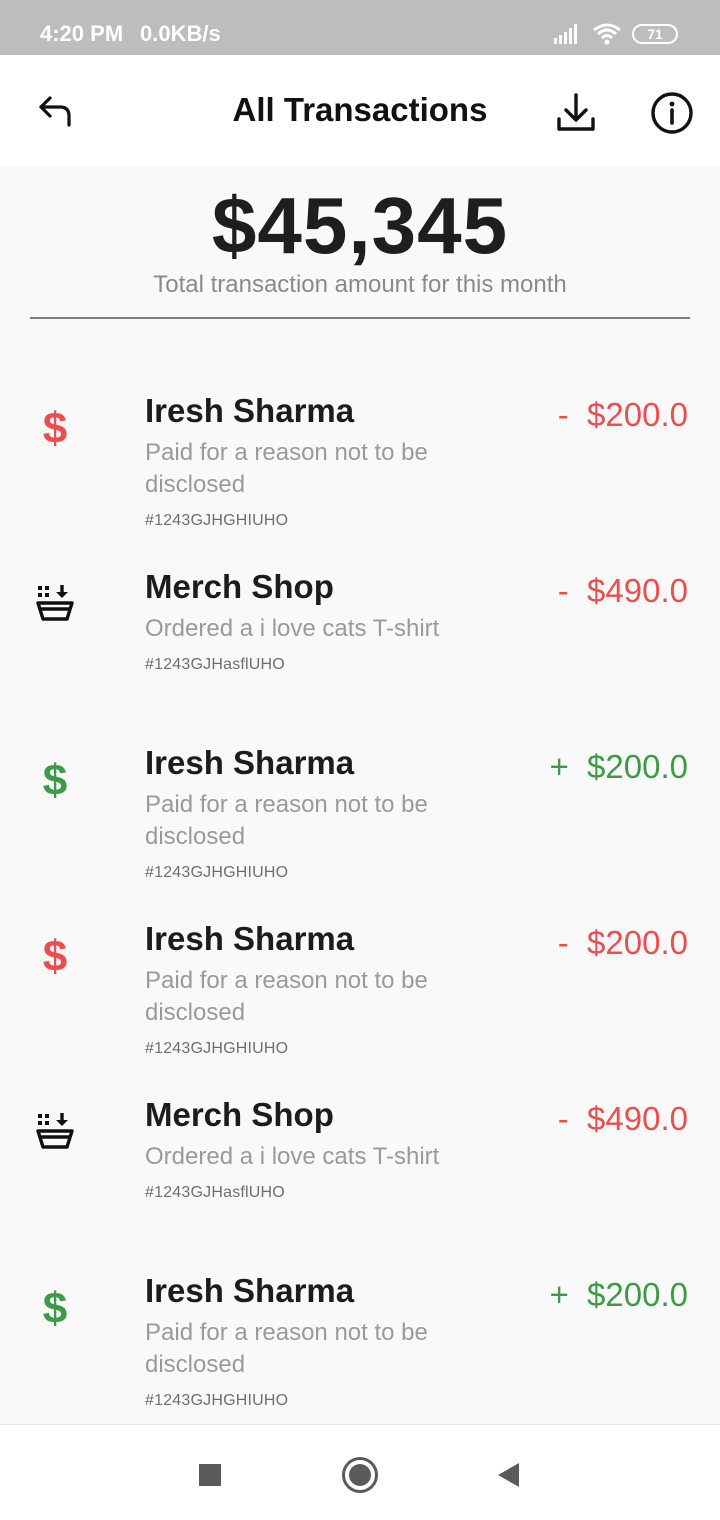 Image resolution: width=720 pixels, height=1520 pixels. Describe the element at coordinates (360, 27) in the screenshot. I see `status-bar: 4:20 PM 0.0KB/s 71` at that location.